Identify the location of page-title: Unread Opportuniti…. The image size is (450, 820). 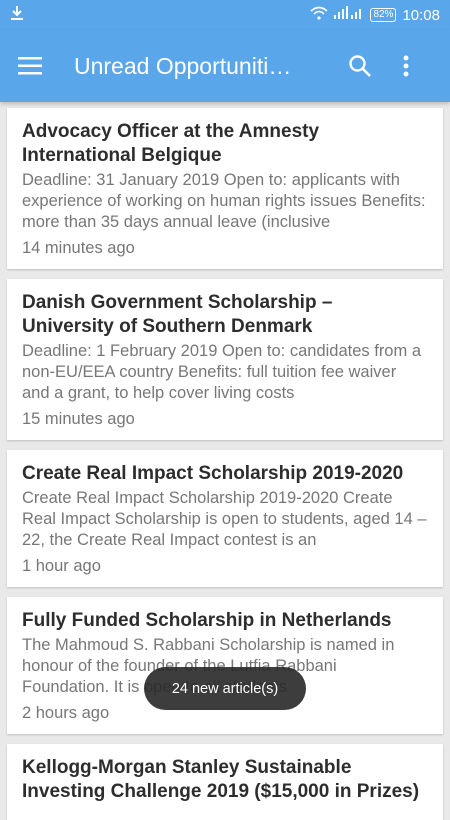
(183, 65).